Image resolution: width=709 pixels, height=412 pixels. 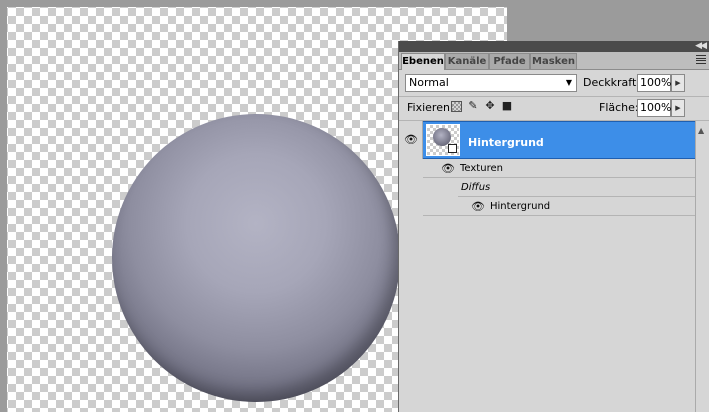 What do you see at coordinates (509, 61) in the screenshot?
I see `tab-pfade: Pfade` at bounding box center [509, 61].